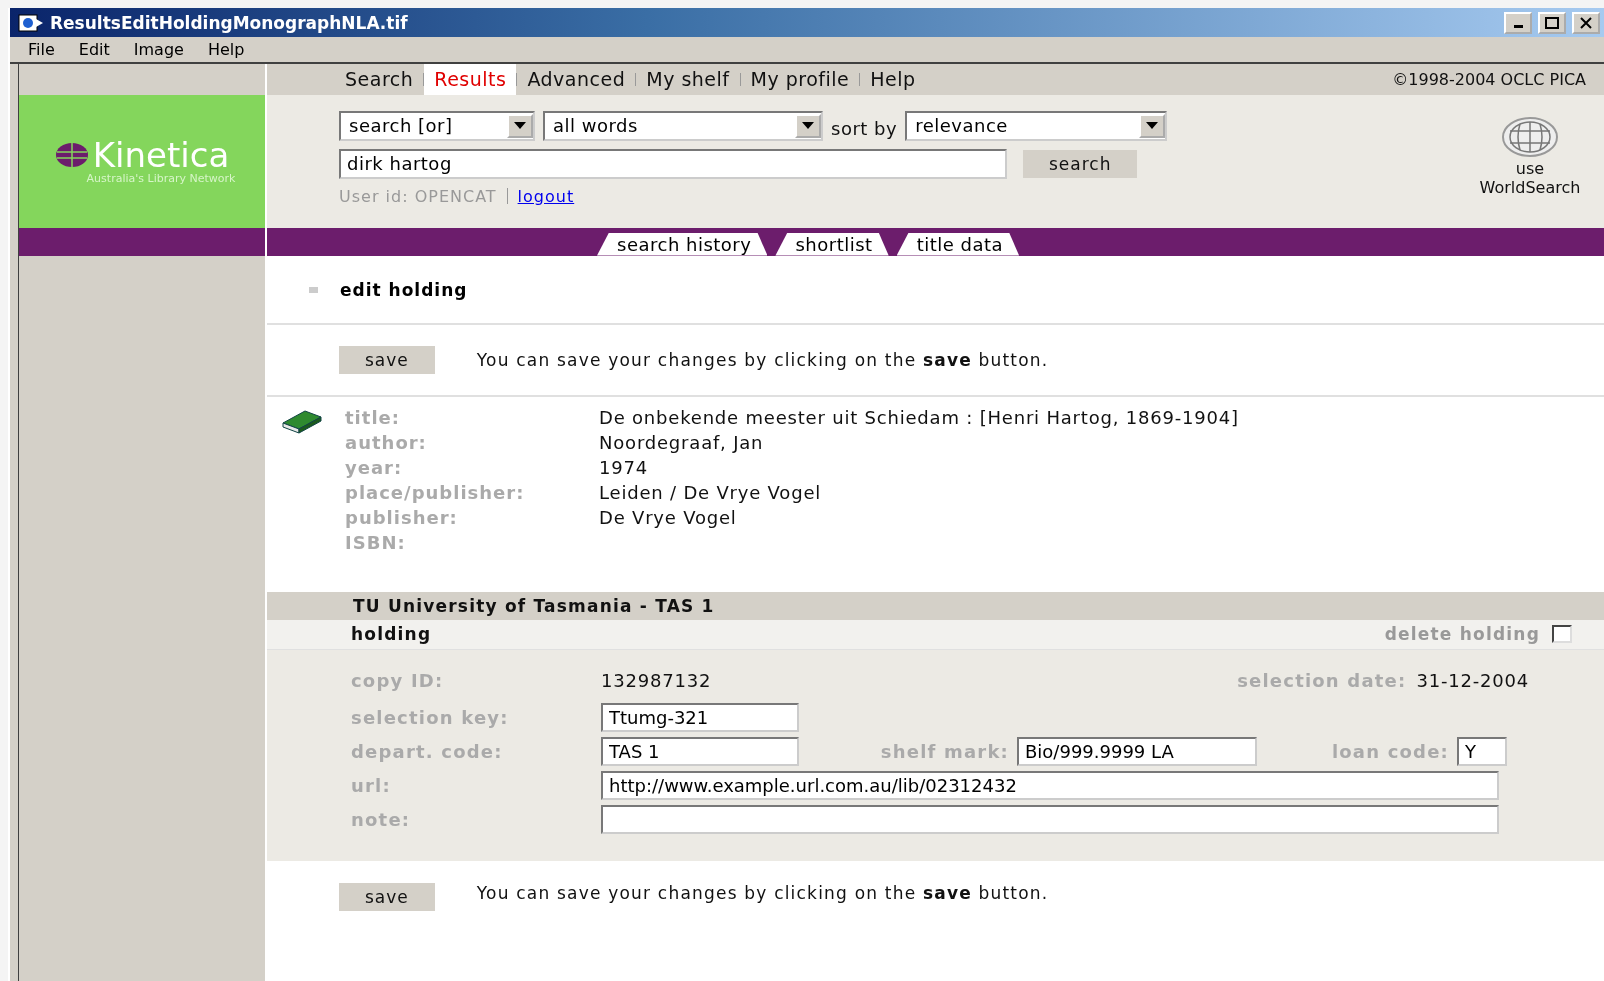 The height and width of the screenshot is (981, 1604). Describe the element at coordinates (31, 22) in the screenshot. I see `app-icon` at that location.